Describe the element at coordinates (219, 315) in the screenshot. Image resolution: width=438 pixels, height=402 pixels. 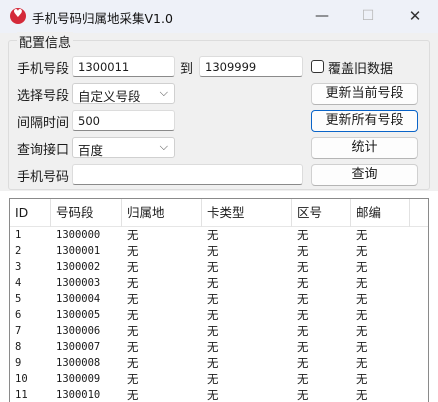
I see `table-row: 6 1300005 无 无 无 无` at that location.